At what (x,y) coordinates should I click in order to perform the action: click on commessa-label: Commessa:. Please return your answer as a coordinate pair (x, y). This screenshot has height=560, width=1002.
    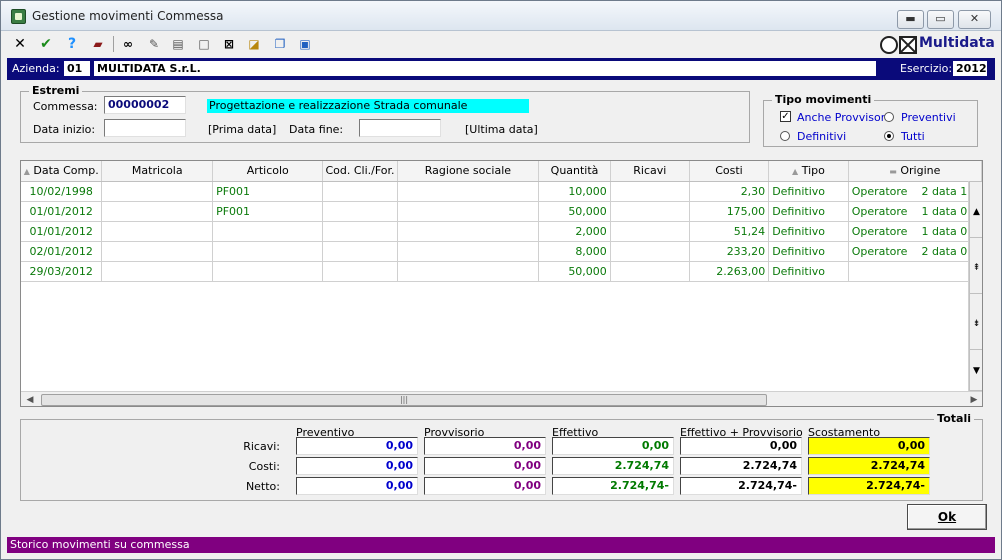
    Looking at the image, I should click on (65, 106).